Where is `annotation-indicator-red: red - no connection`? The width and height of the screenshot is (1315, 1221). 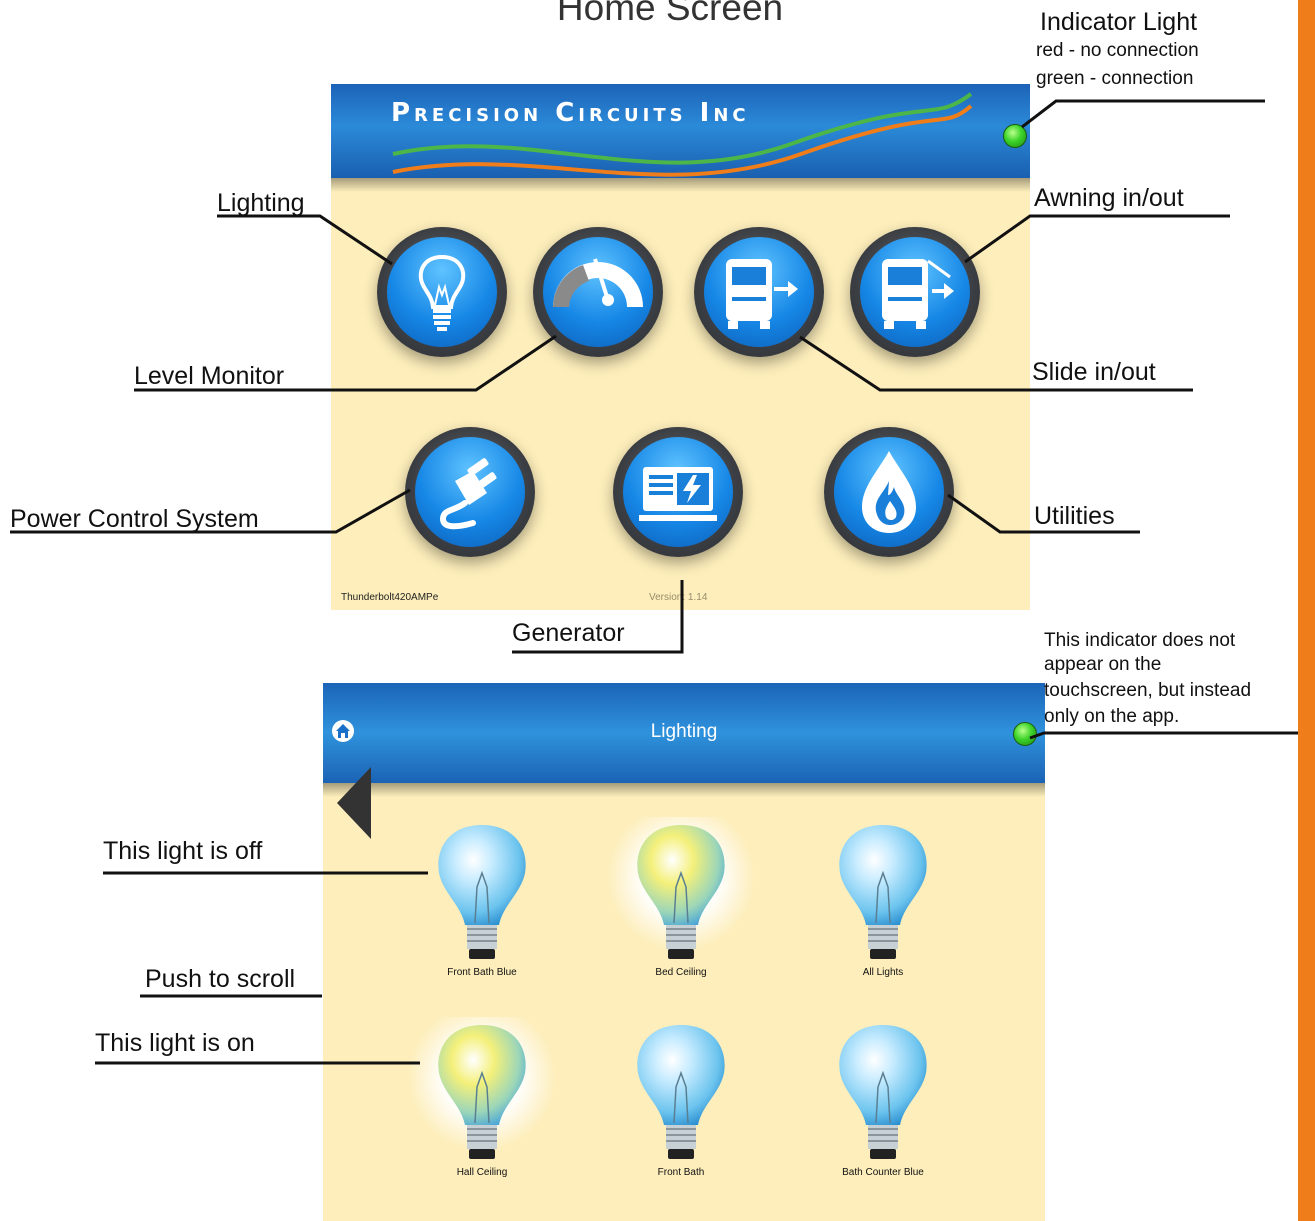
annotation-indicator-red: red - no connection is located at coordinates (1117, 50).